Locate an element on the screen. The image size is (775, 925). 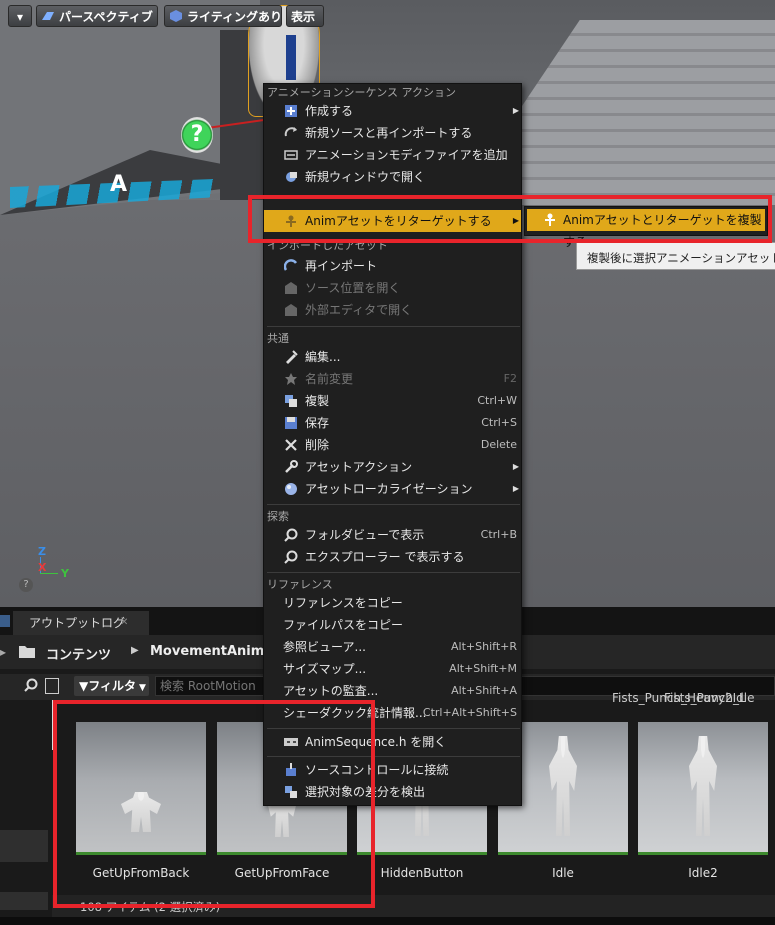
search-icon is located at coordinates (31, 685).